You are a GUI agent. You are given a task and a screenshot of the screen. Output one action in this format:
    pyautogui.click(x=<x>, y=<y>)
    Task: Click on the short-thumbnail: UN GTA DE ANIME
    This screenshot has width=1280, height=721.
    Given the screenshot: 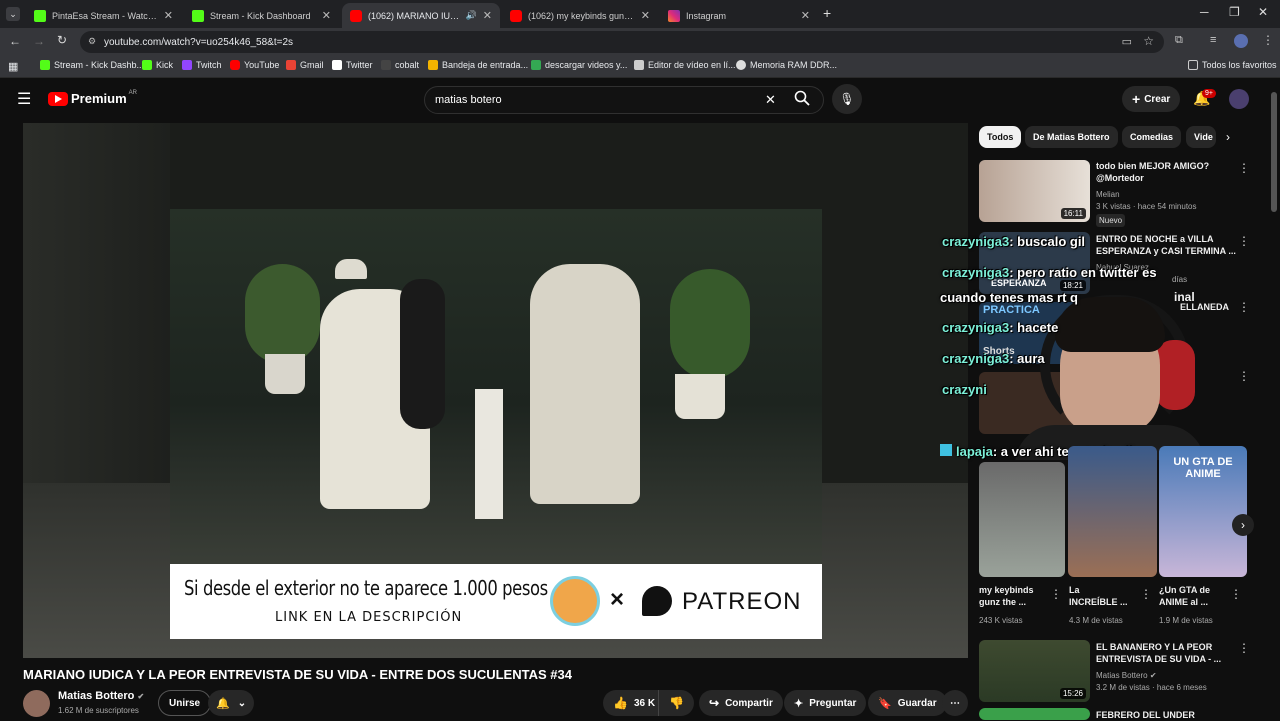 What is the action you would take?
    pyautogui.click(x=1203, y=511)
    